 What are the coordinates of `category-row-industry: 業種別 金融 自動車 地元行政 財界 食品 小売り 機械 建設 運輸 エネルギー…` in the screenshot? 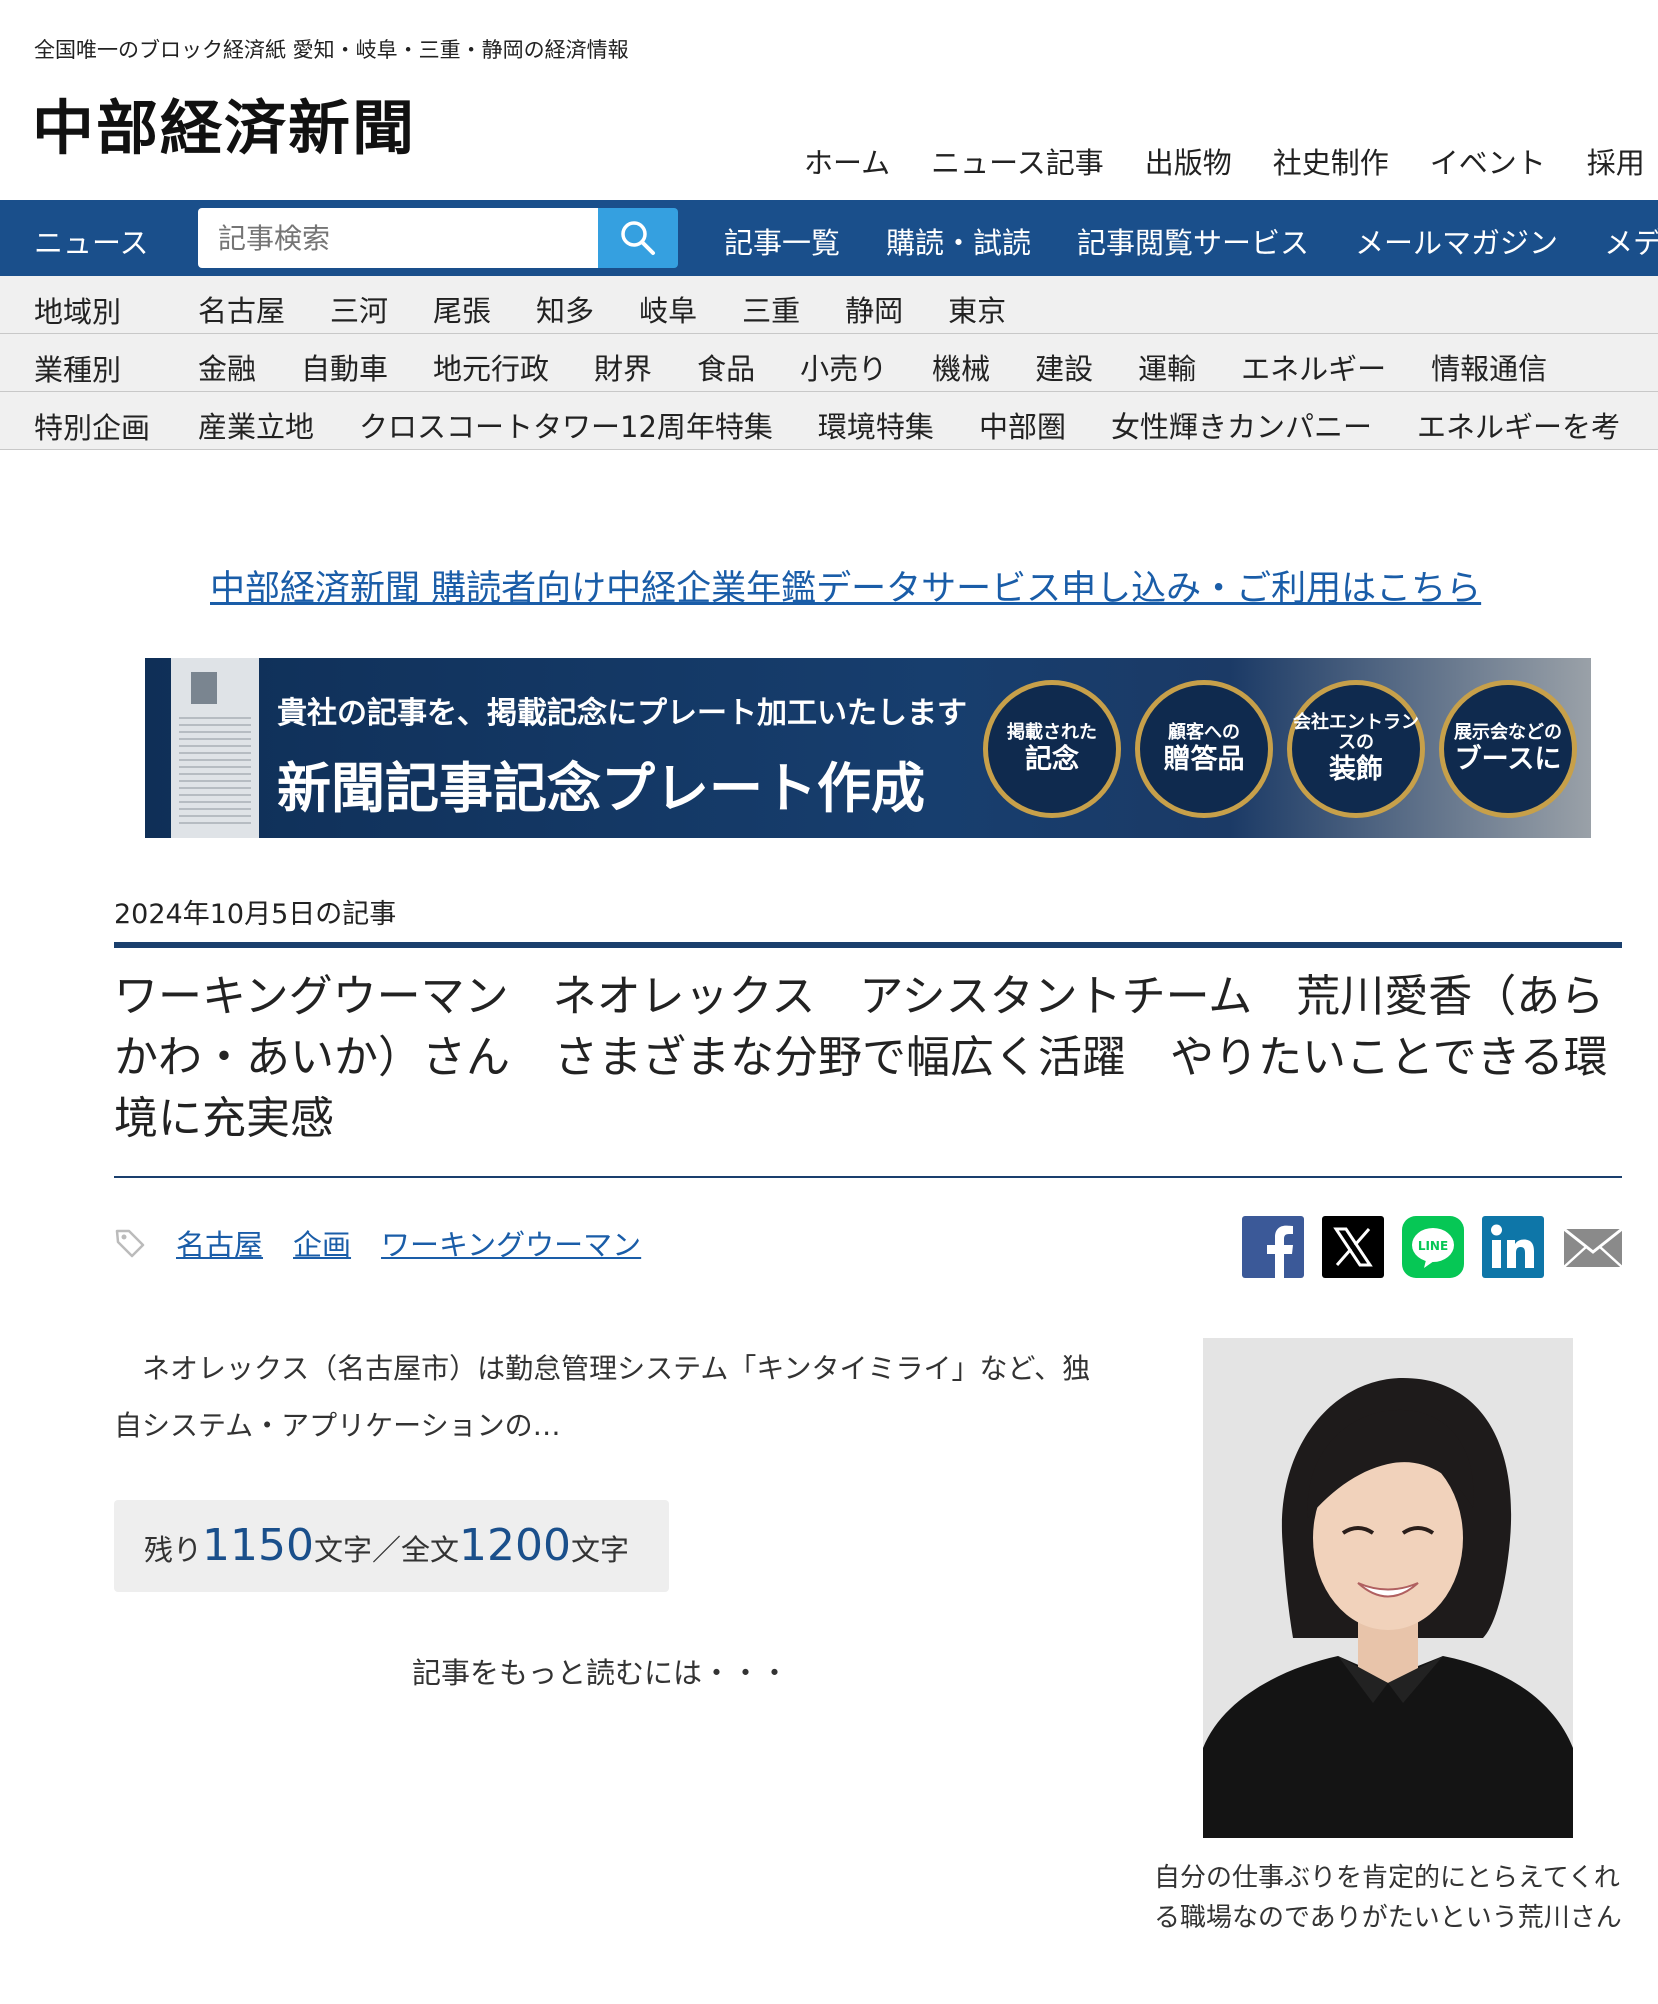 It's located at (829, 363).